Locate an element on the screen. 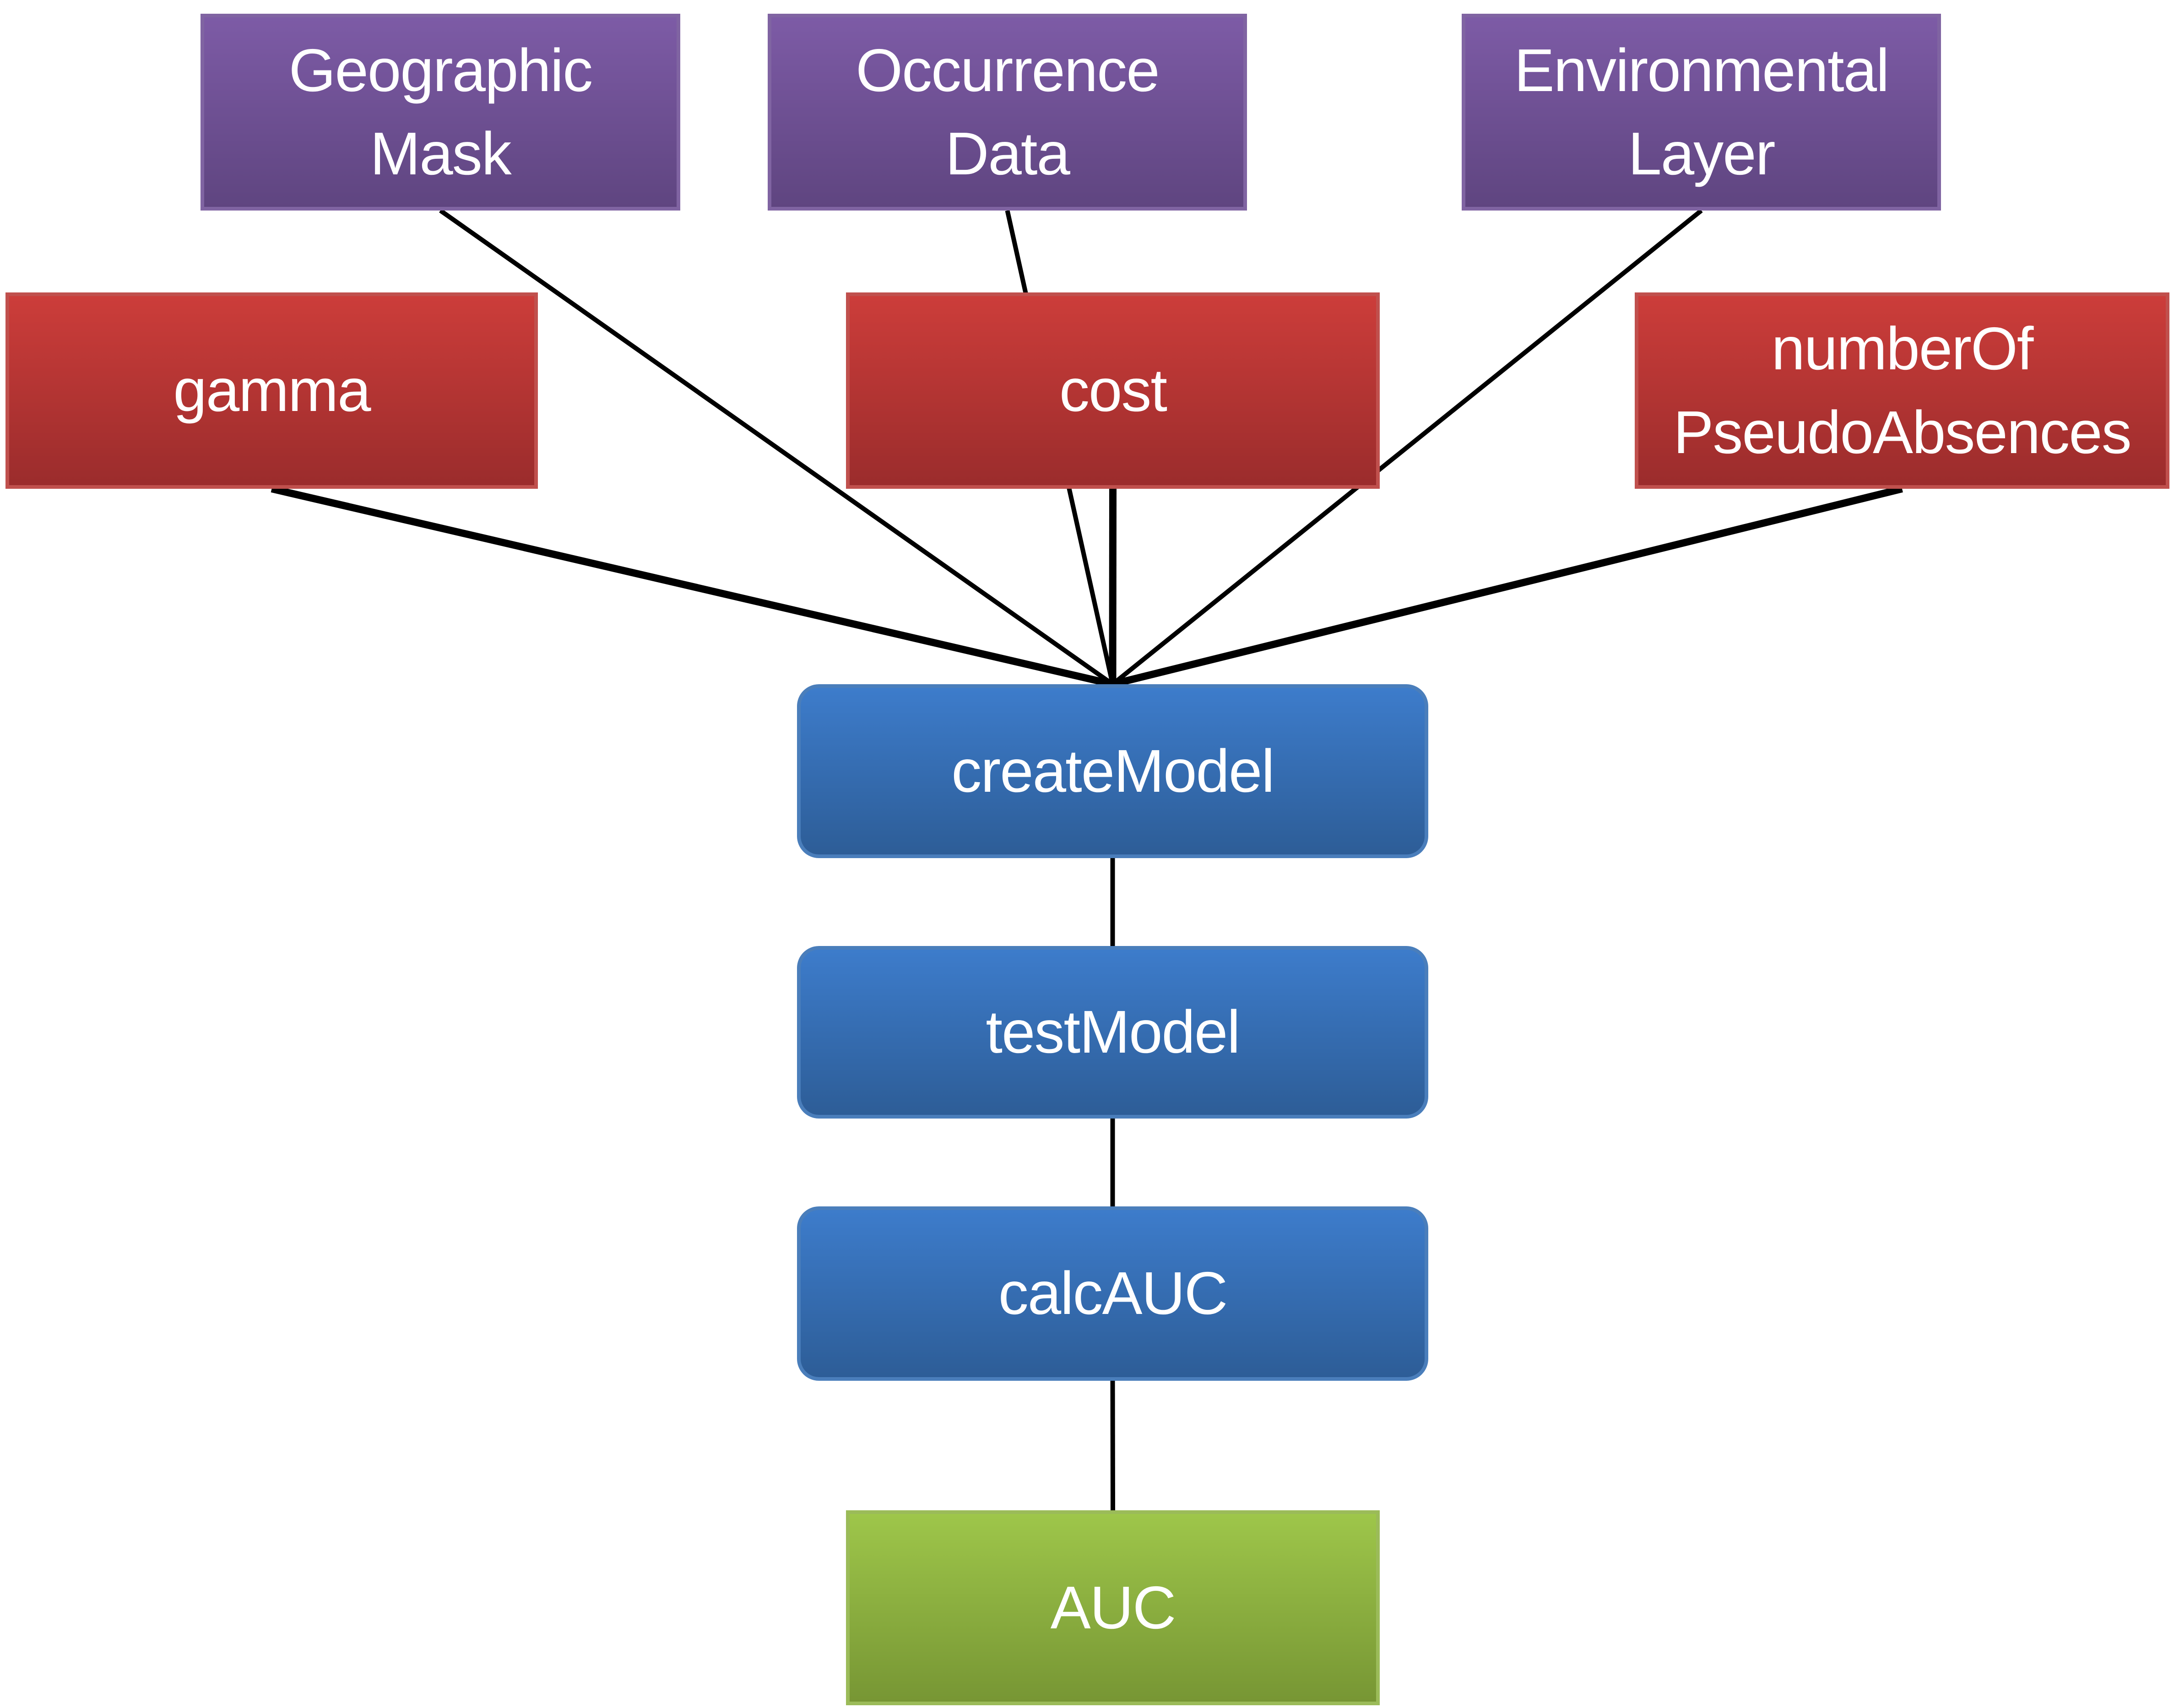  number-of-pseudo-absences-label: numberOf PseudoAbsences is located at coordinates (1902, 390).